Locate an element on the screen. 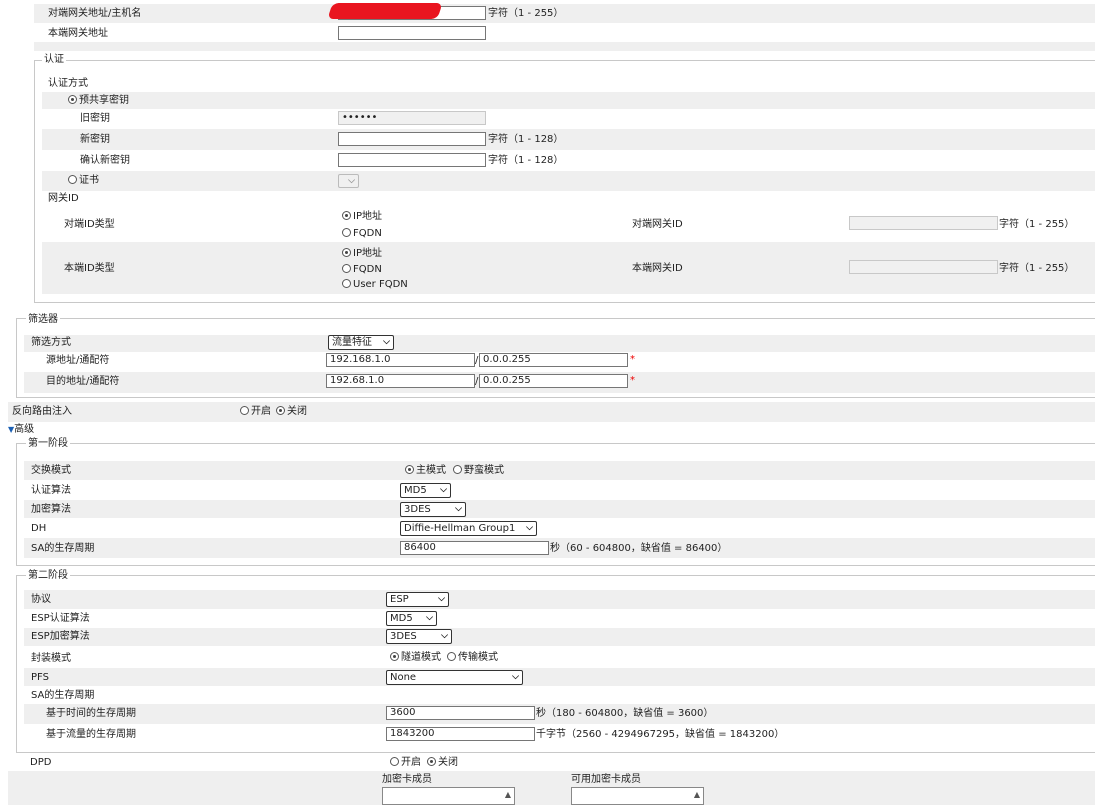  time-lifetime-label: 基于时间的生存周期 is located at coordinates (91, 713).